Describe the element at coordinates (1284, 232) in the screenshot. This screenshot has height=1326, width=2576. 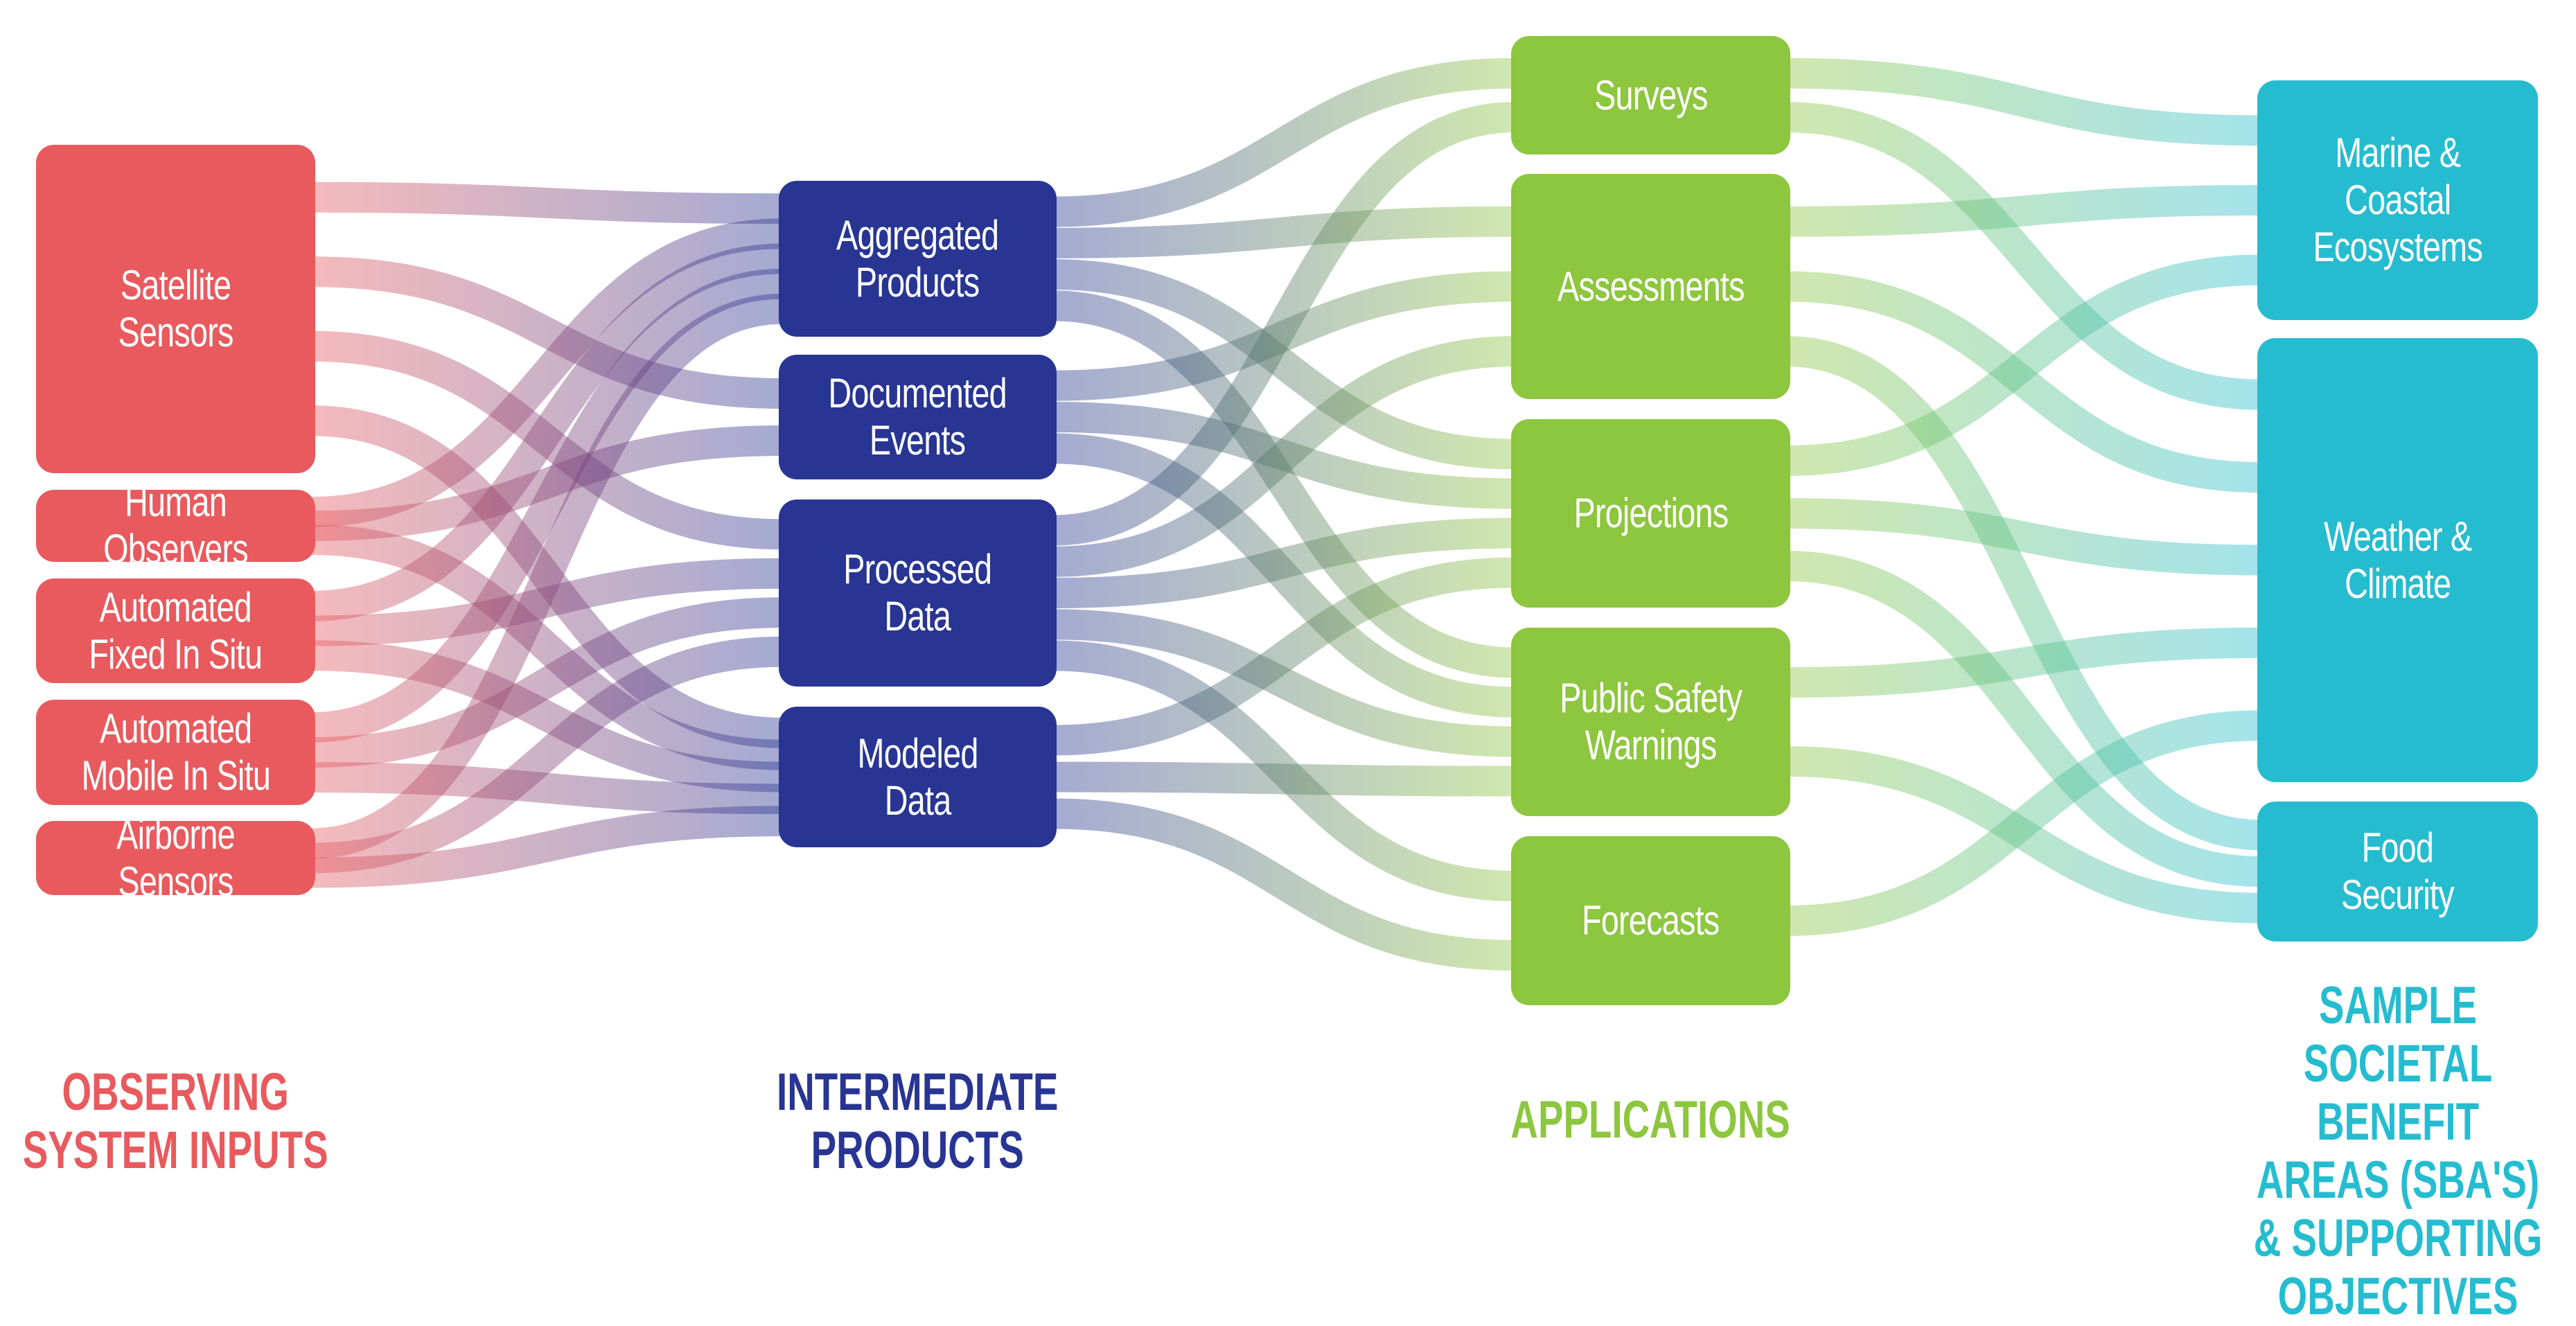
I see `link-agg-ass` at that location.